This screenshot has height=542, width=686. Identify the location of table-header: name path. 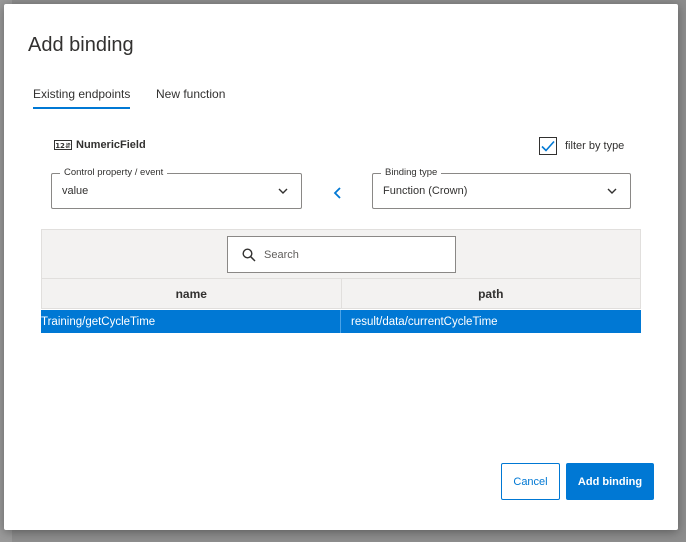
(341, 294).